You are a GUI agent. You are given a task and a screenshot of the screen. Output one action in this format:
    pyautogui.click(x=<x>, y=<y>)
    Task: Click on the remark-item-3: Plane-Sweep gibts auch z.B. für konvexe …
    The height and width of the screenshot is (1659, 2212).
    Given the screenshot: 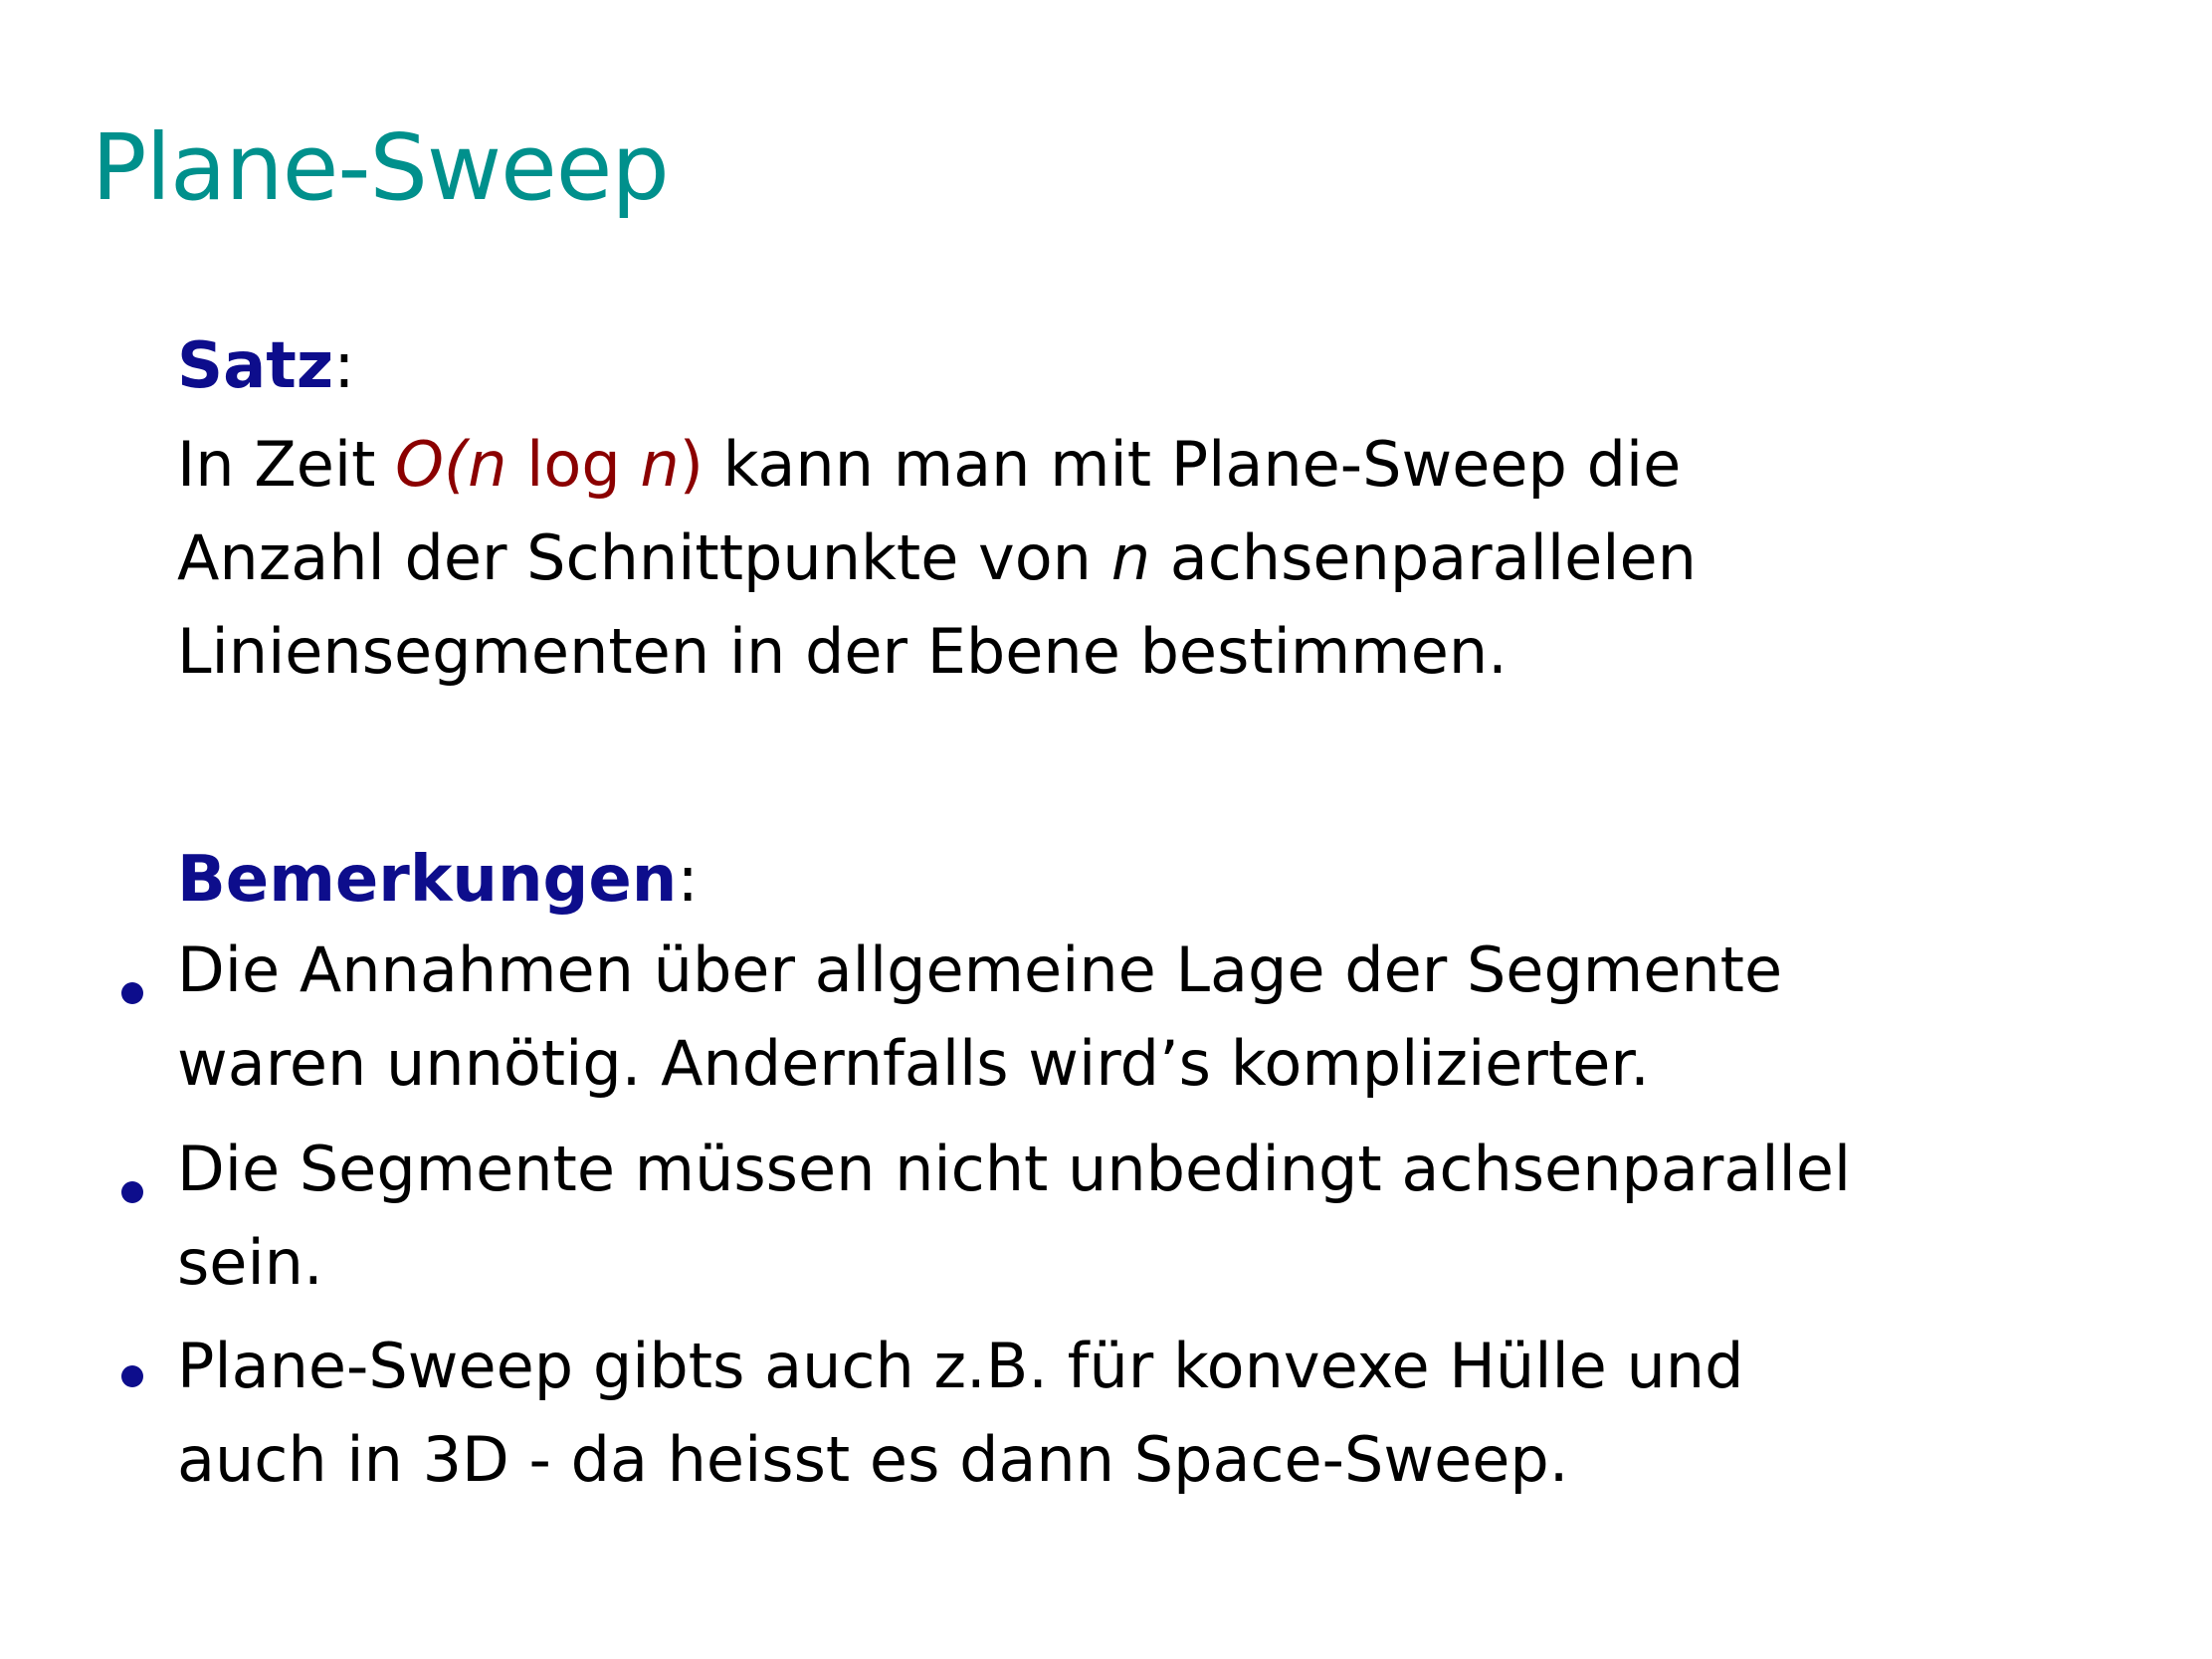 What is the action you would take?
    pyautogui.click(x=960, y=1413)
    